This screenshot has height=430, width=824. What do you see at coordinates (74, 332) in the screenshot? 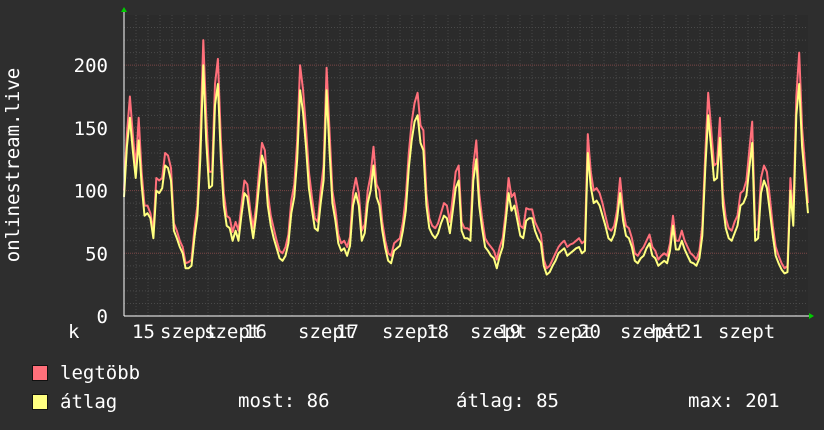
I see `x-tick-label: k` at bounding box center [74, 332].